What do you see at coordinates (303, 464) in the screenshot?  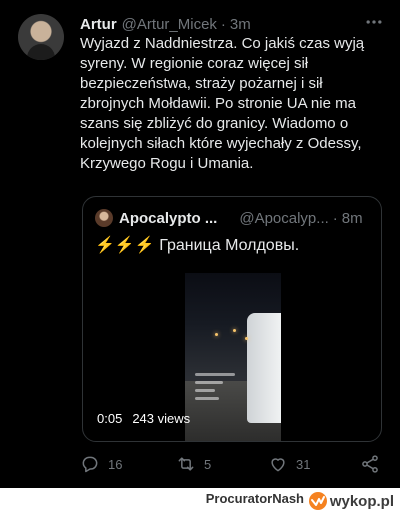 I see `like-count: 31` at bounding box center [303, 464].